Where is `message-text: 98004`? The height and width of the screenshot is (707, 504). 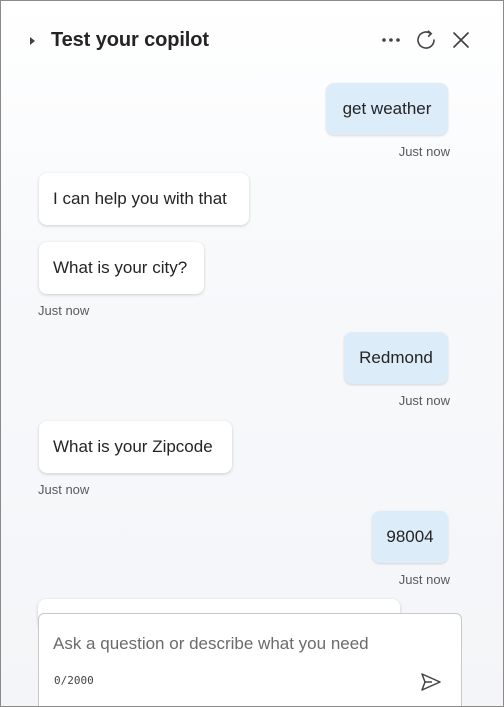
message-text: 98004 is located at coordinates (410, 536).